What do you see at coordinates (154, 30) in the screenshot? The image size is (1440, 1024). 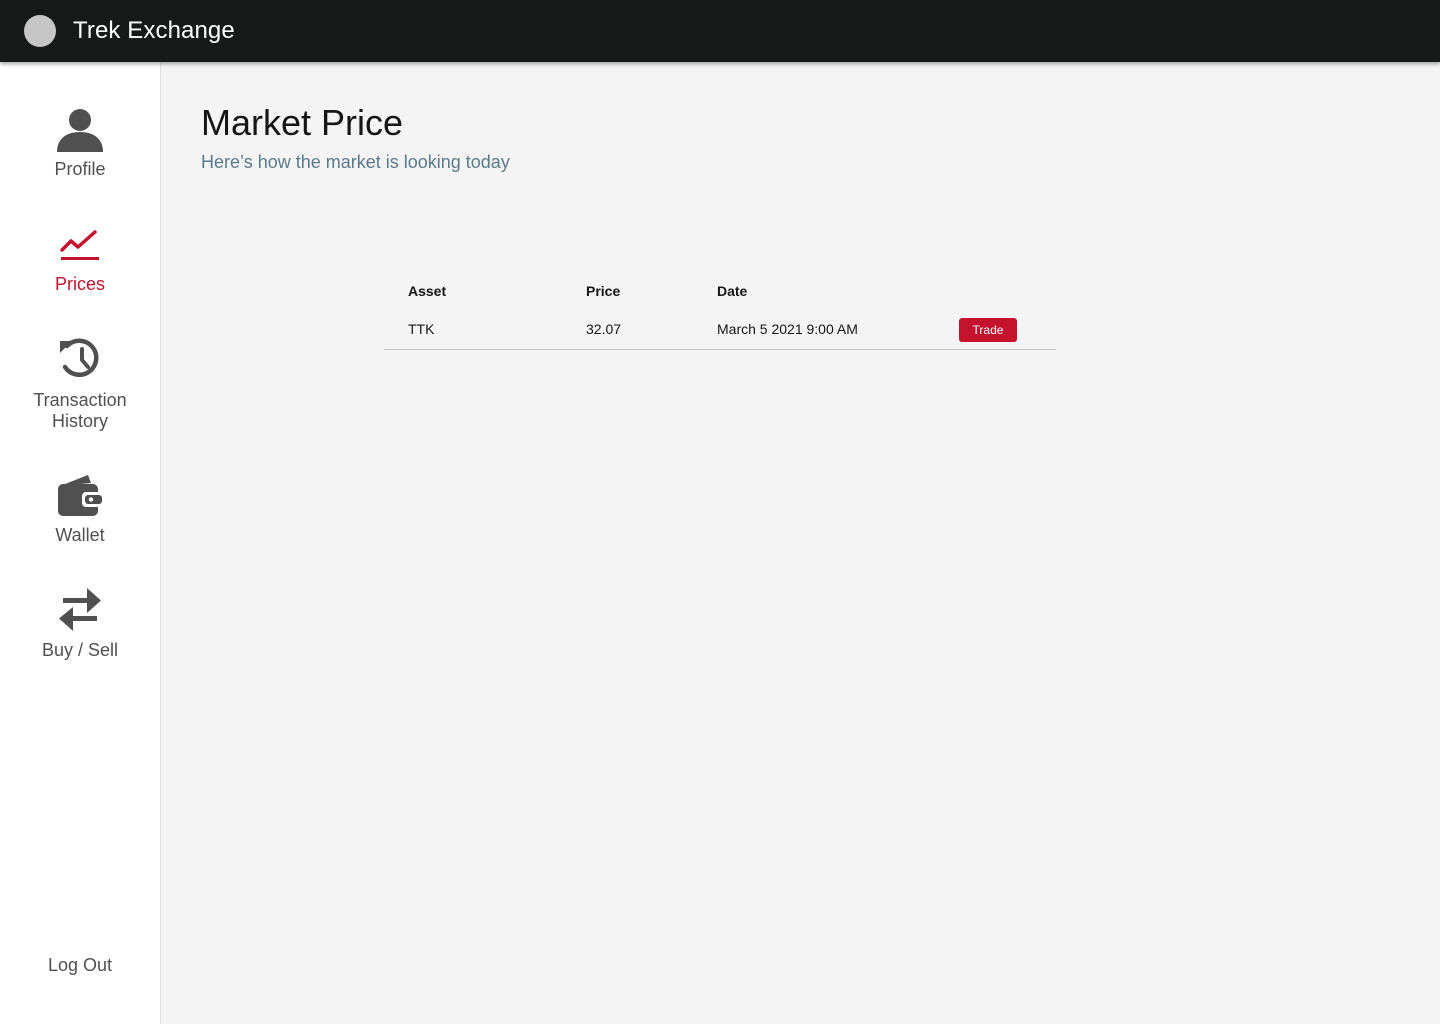 I see `app-title: Trek Exchange` at bounding box center [154, 30].